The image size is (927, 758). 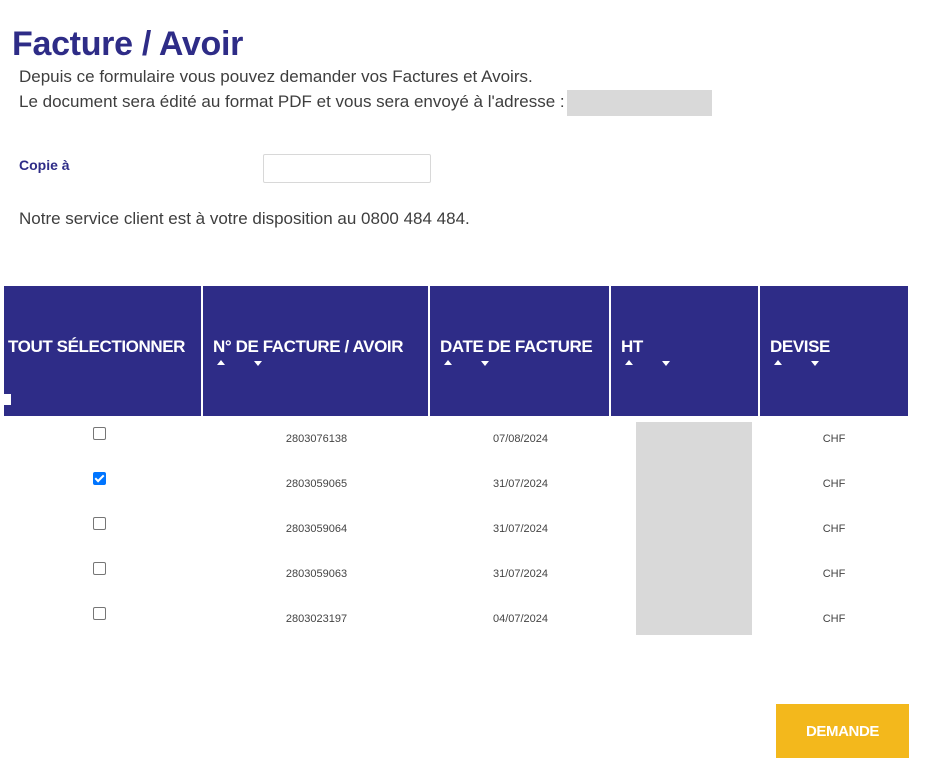 What do you see at coordinates (456, 483) in the screenshot?
I see `table-row: 2803059065 31/07/2024 CHF` at bounding box center [456, 483].